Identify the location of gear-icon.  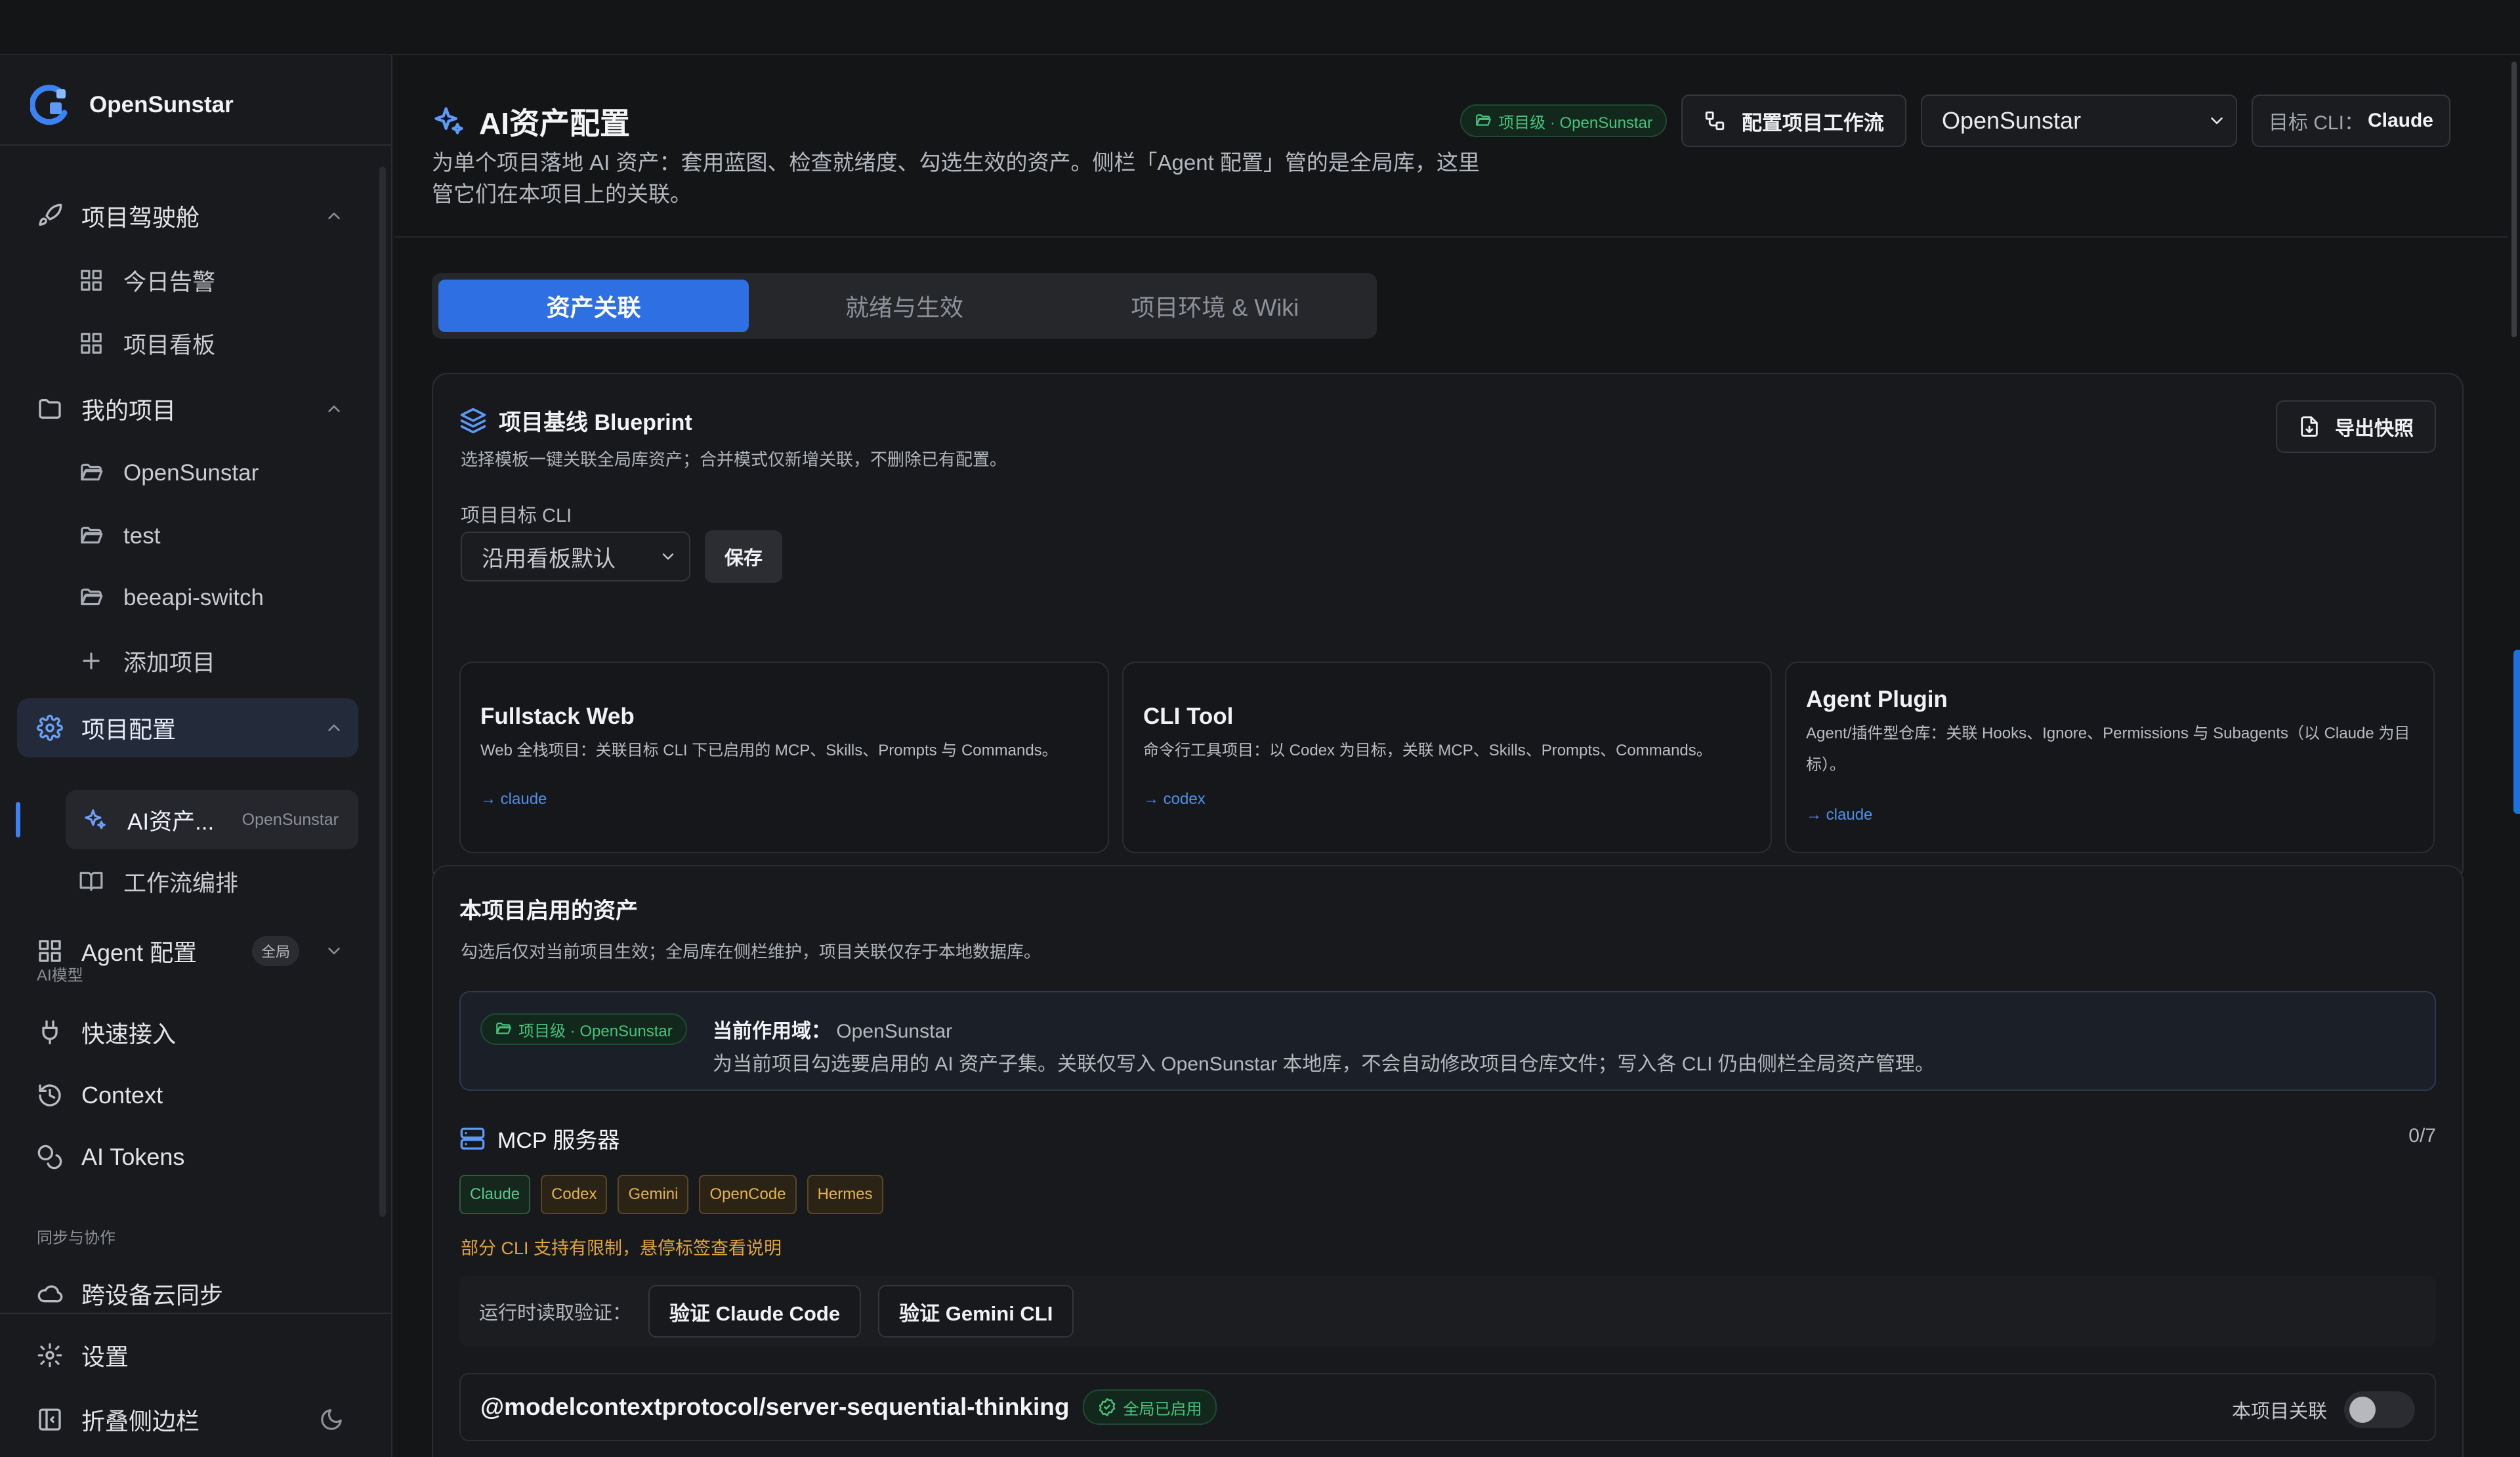
(50, 728).